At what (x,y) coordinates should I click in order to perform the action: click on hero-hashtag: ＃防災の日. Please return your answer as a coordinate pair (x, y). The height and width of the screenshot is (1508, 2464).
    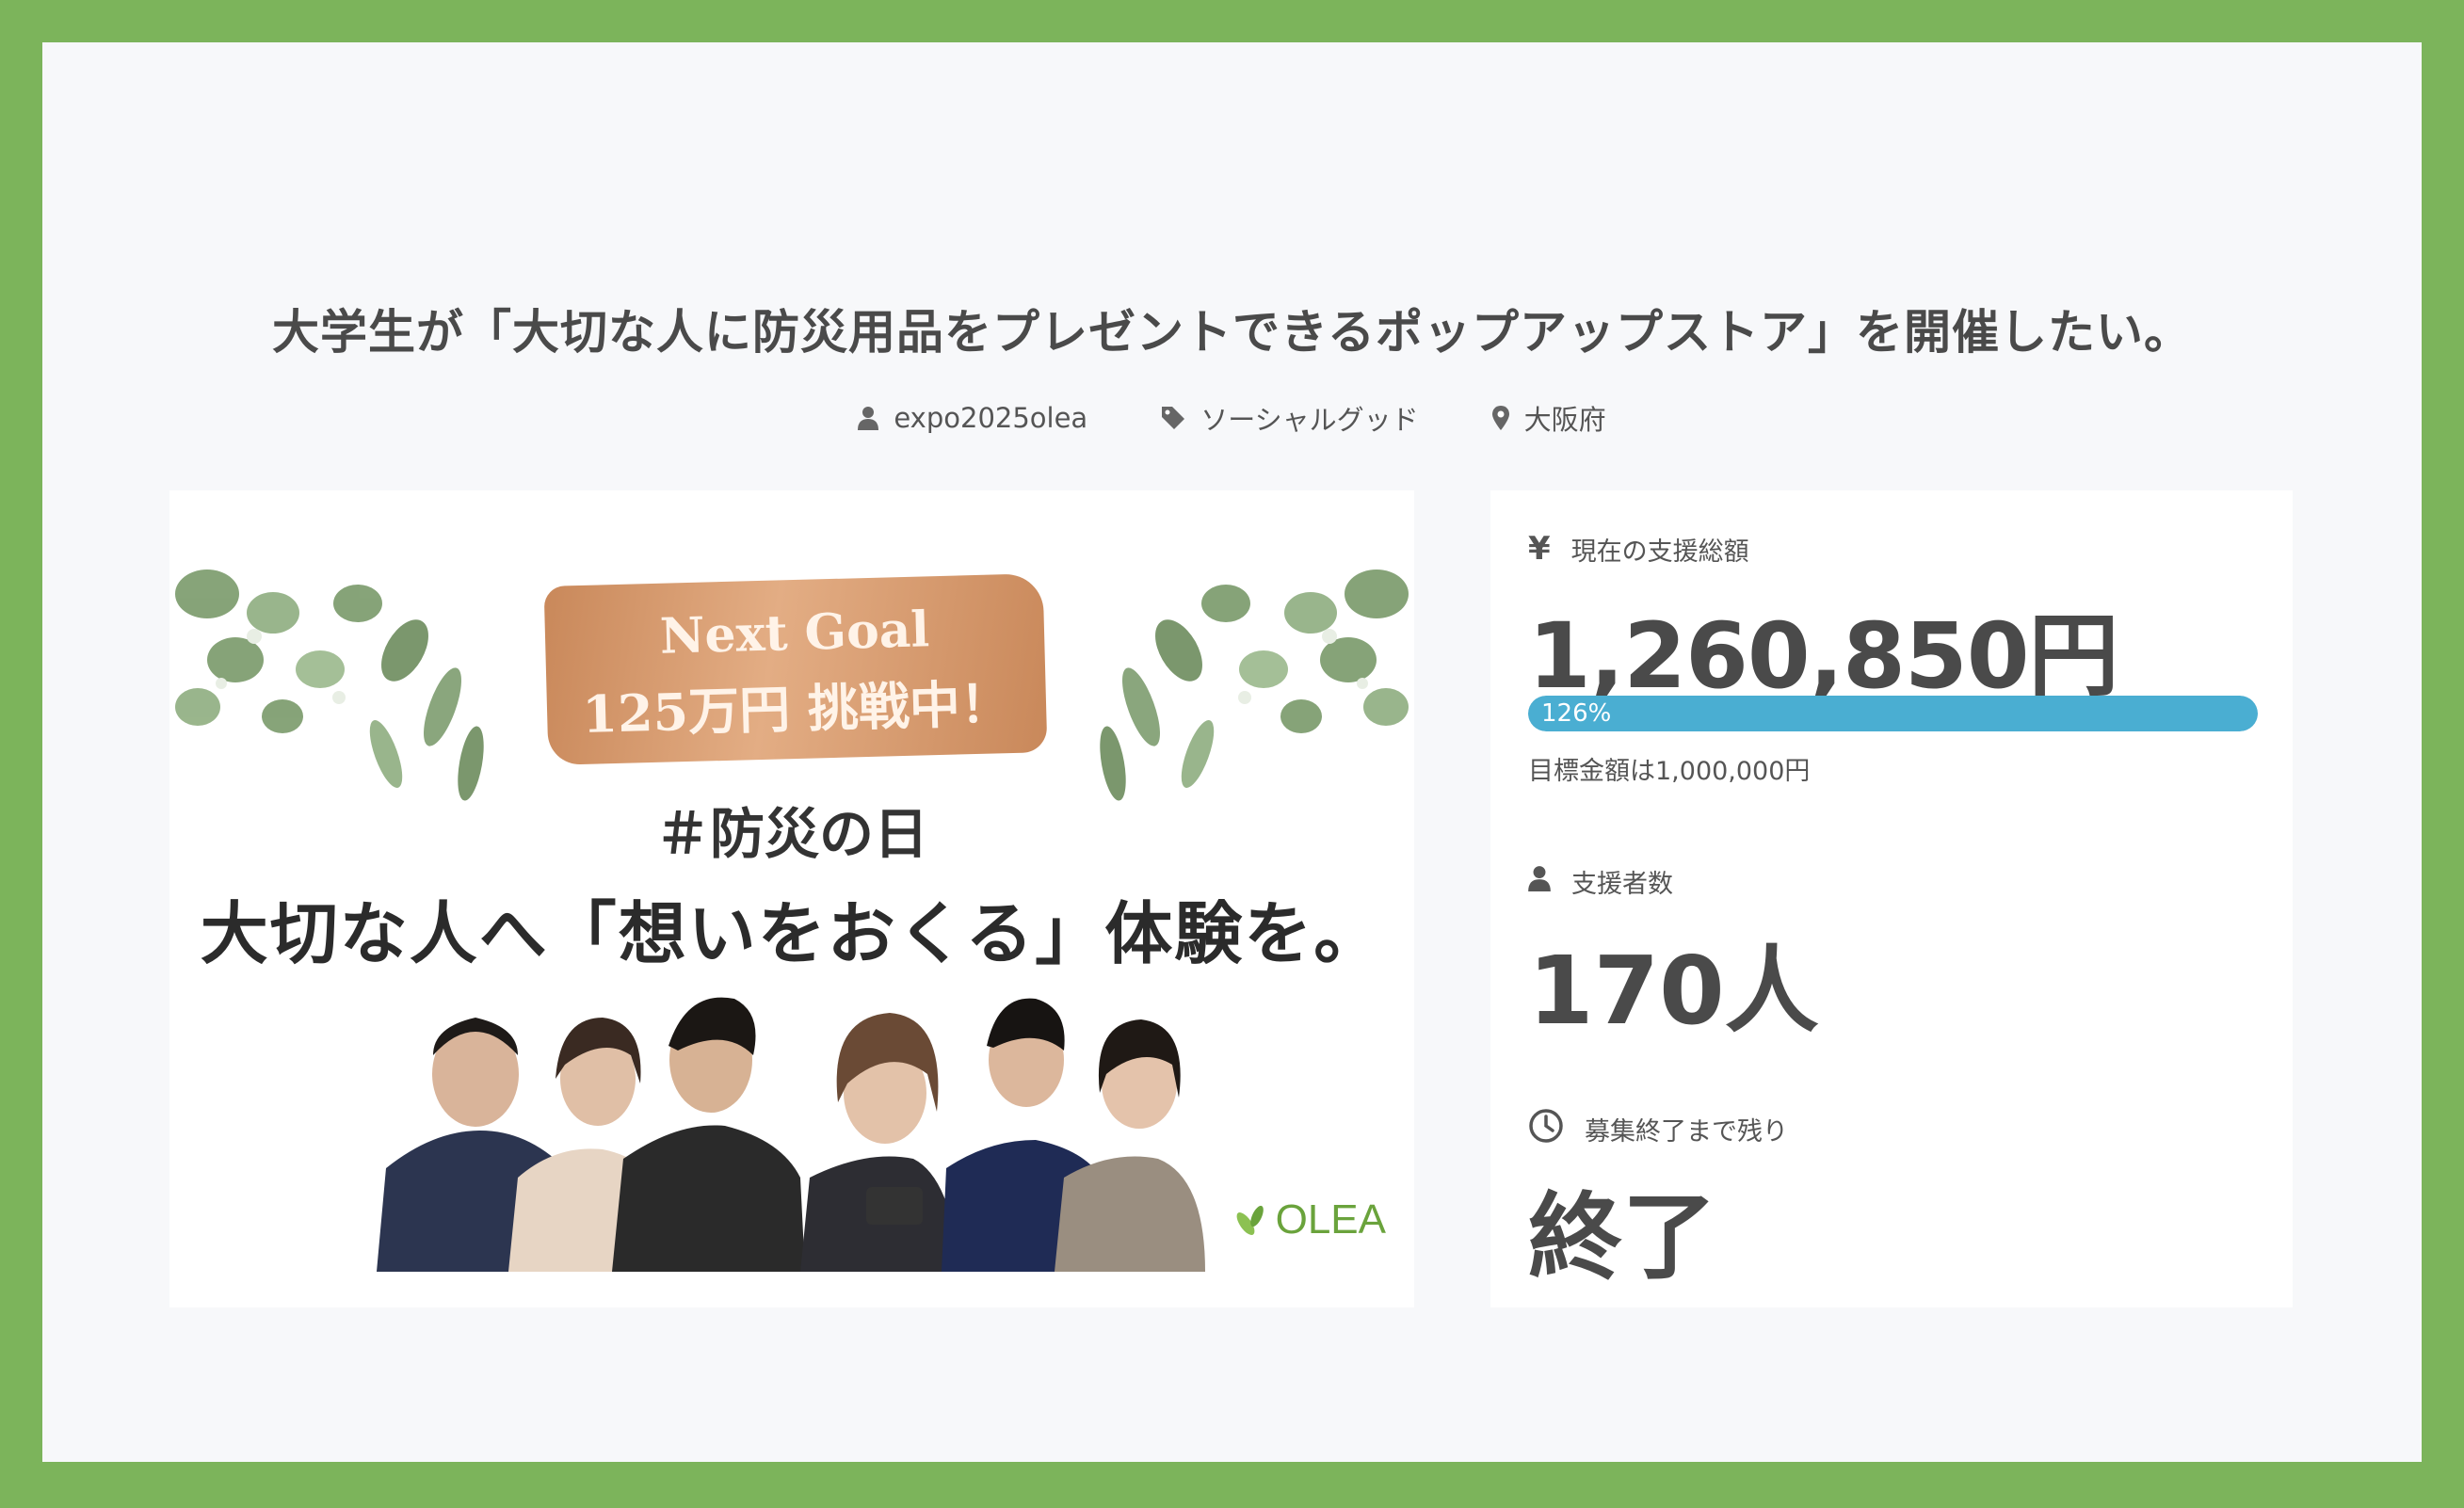
    Looking at the image, I should click on (791, 834).